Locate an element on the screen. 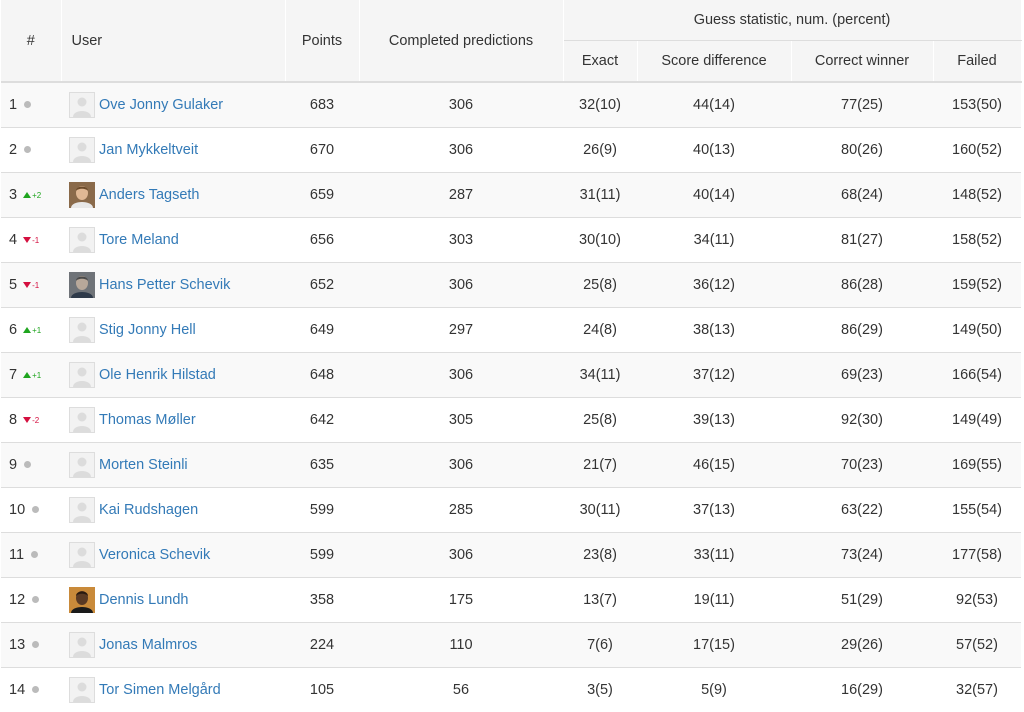 The height and width of the screenshot is (712, 1024). user-link: Stig Jonny Hell is located at coordinates (147, 330).